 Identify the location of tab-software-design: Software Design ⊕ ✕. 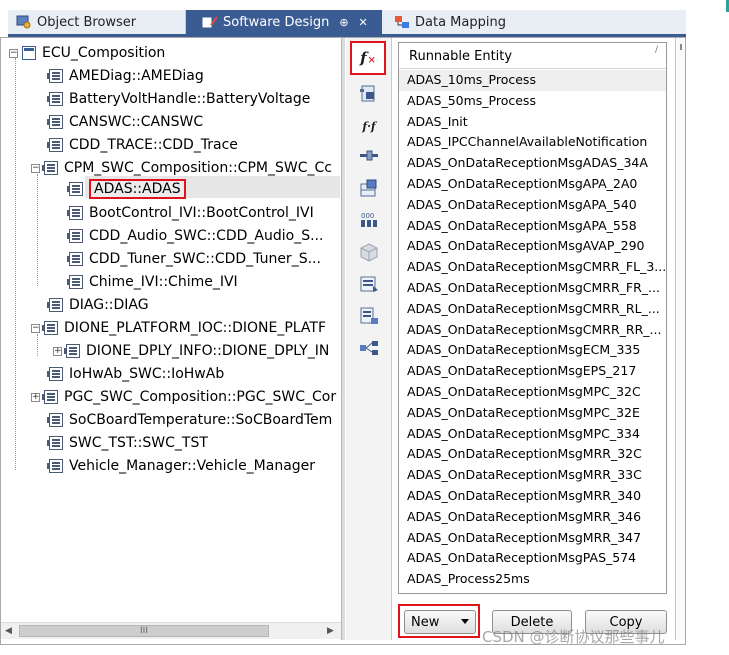
(284, 22).